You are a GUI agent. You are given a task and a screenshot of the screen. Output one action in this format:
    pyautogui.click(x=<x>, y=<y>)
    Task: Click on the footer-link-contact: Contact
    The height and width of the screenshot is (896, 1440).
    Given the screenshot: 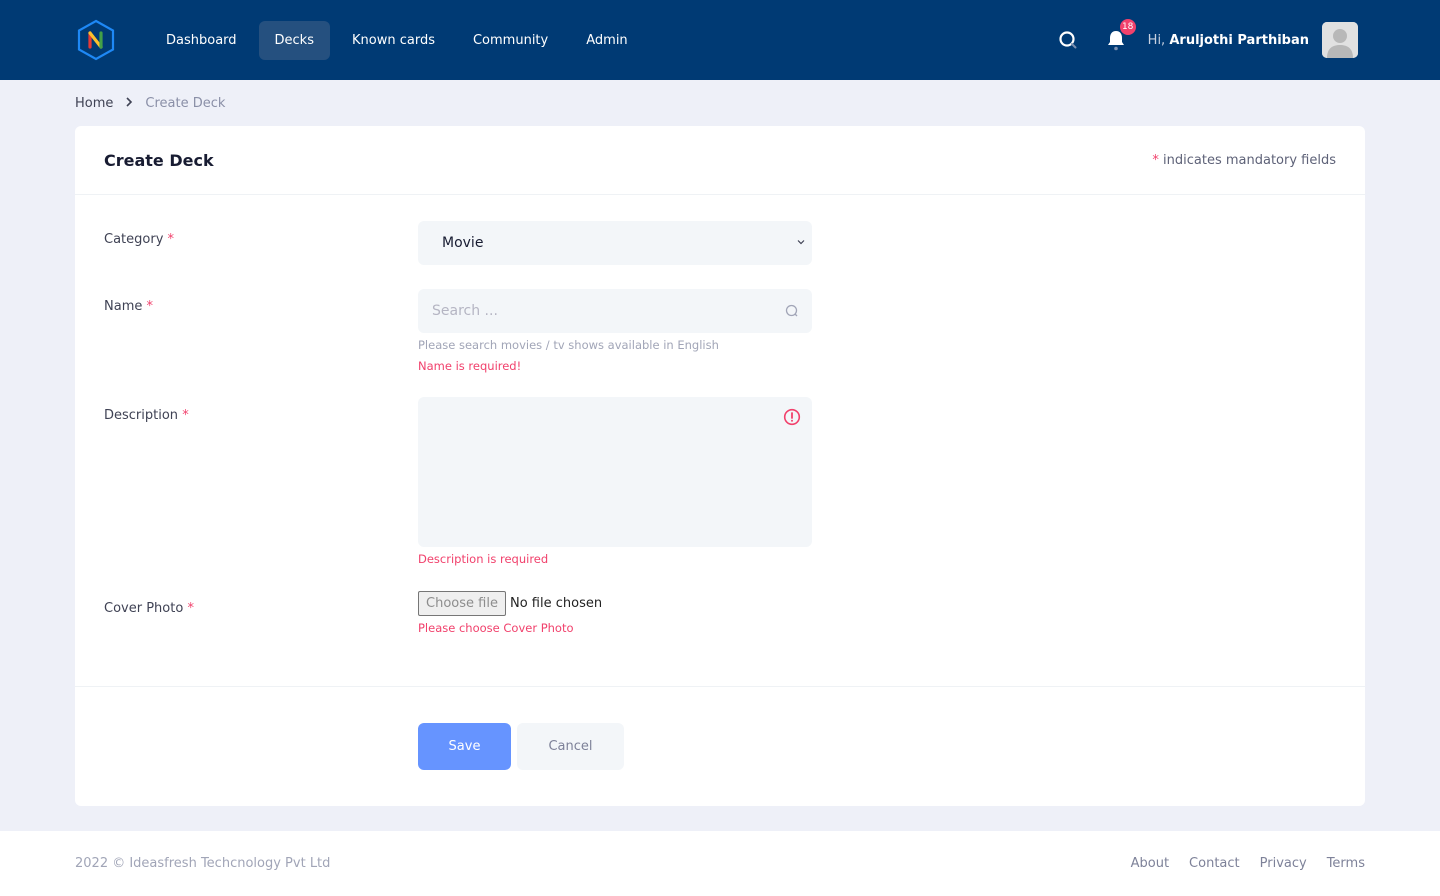 What is the action you would take?
    pyautogui.click(x=1214, y=863)
    